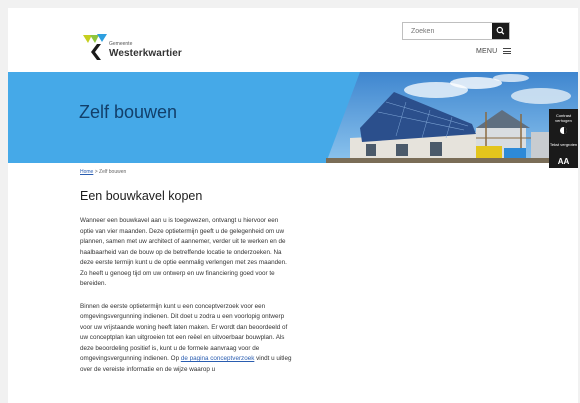 Image resolution: width=580 pixels, height=403 pixels. I want to click on search-button, so click(500, 31).